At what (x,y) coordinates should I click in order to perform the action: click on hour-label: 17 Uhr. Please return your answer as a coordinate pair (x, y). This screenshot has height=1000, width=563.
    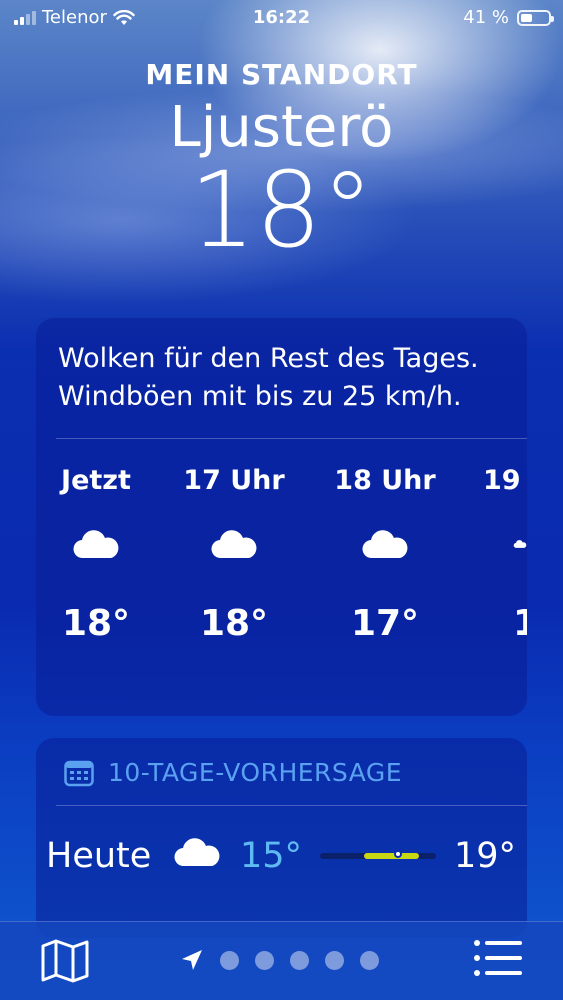
    Looking at the image, I should click on (234, 480).